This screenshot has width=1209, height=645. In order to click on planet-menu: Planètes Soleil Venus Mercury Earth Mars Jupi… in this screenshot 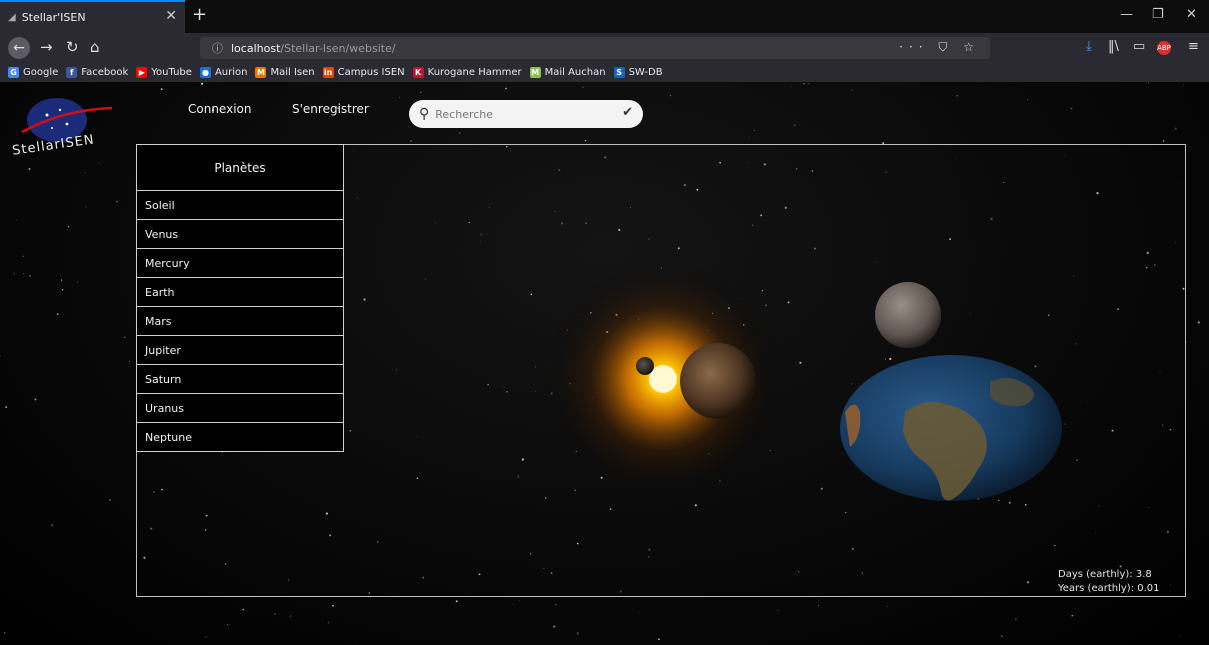, I will do `click(240, 298)`.